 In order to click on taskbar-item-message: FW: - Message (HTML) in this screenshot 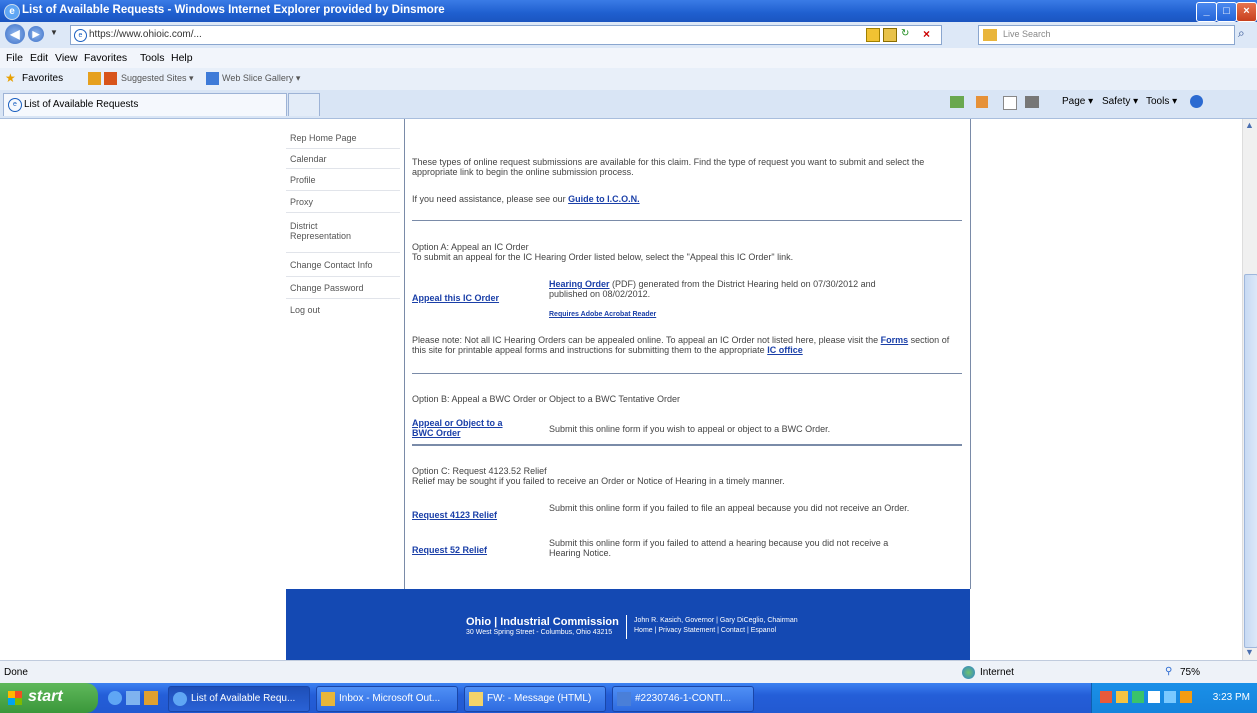, I will do `click(535, 699)`.